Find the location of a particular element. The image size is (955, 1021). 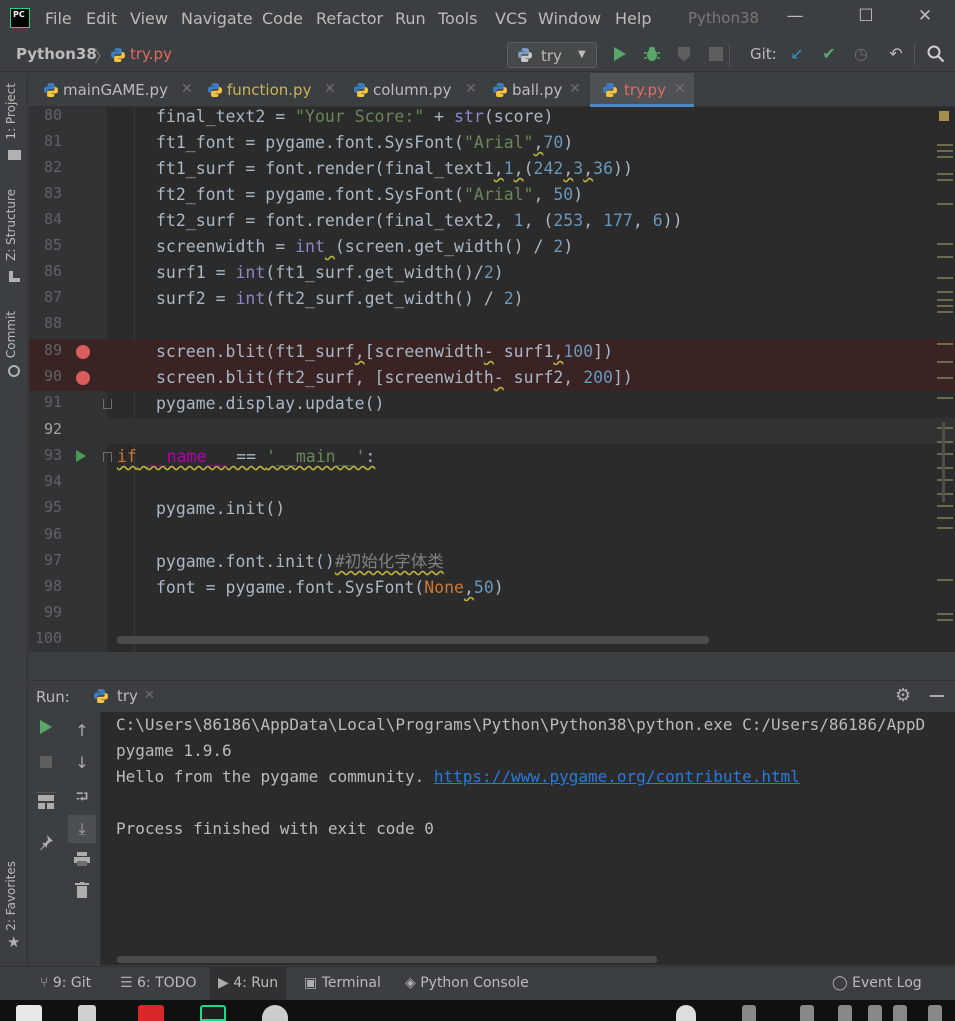

breakpoint-icon is located at coordinates (83, 378).